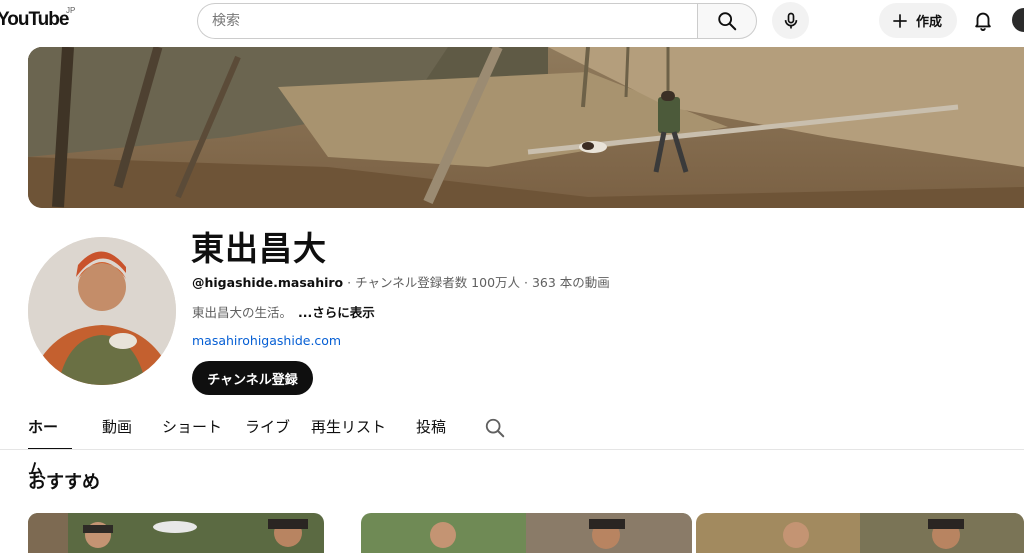 This screenshot has width=1024, height=553. I want to click on tab-videos: 動画, so click(117, 428).